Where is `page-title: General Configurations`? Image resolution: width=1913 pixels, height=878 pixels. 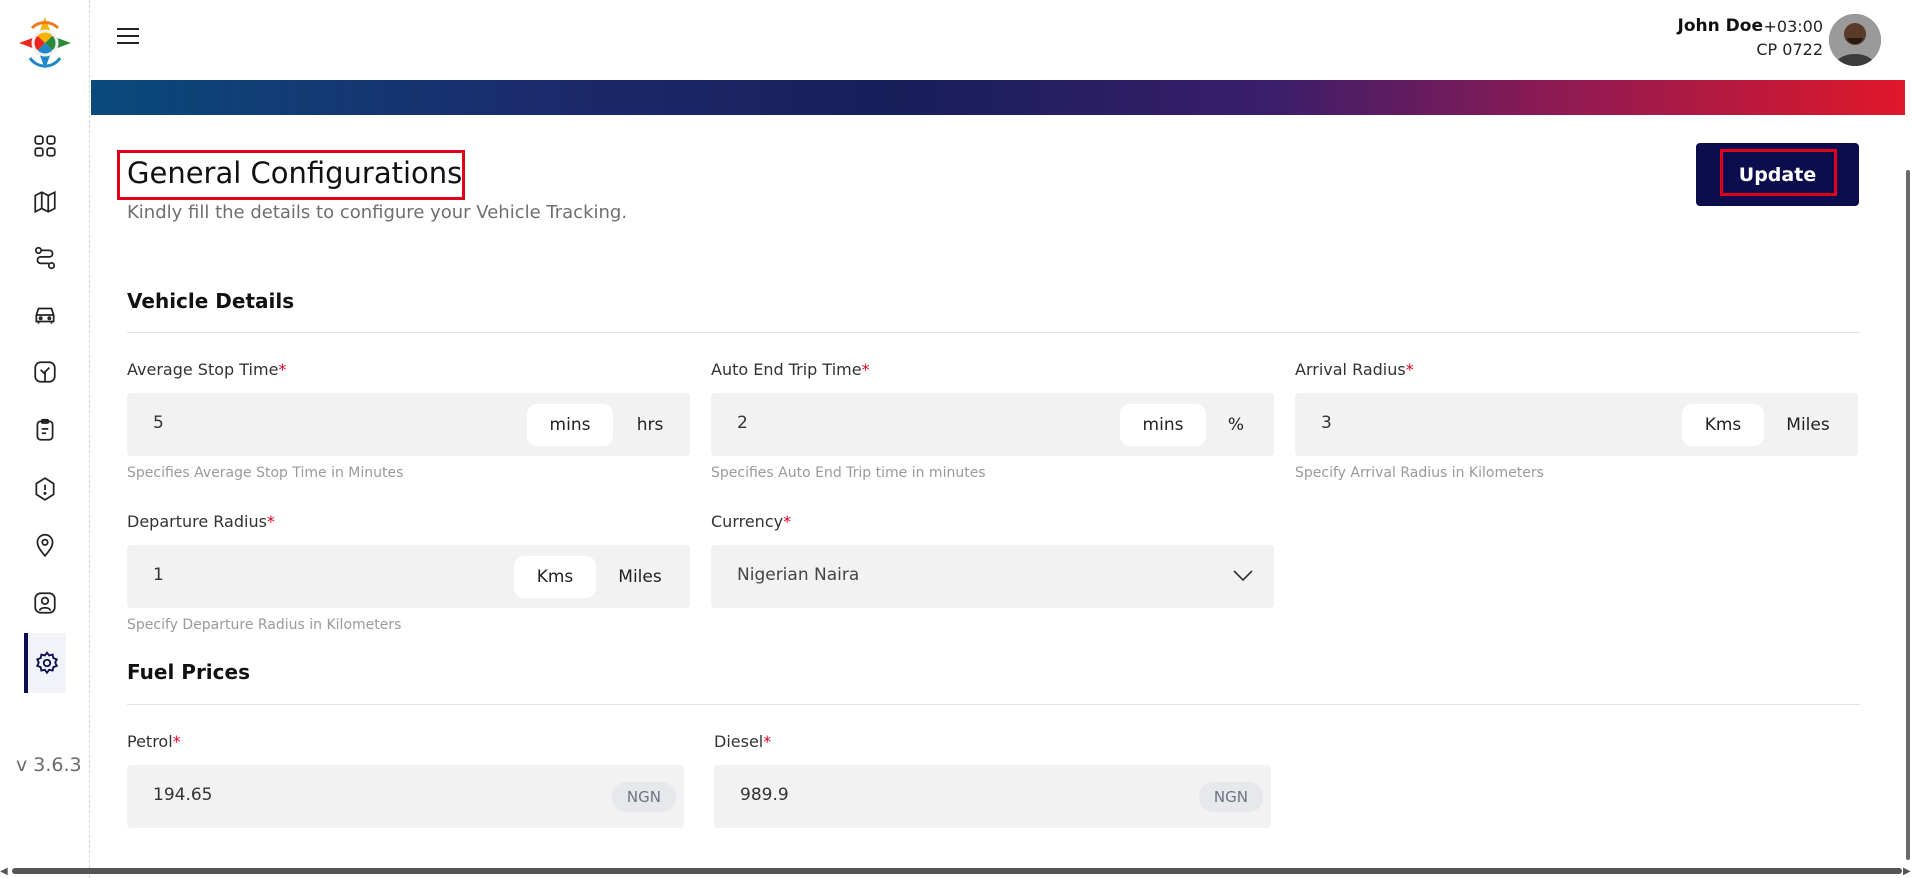
page-title: General Configurations is located at coordinates (295, 173).